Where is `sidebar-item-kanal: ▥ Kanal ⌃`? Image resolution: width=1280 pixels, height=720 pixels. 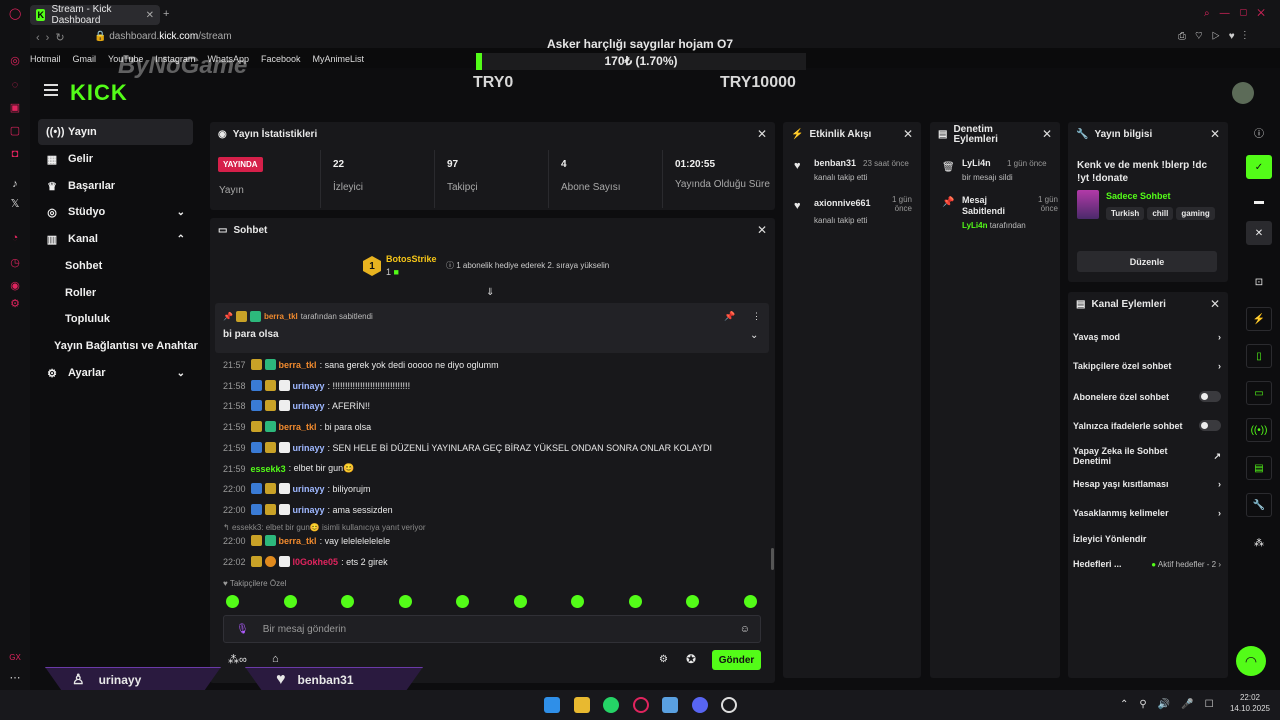
sidebar-item-kanal: ▥ Kanal ⌃ is located at coordinates (115, 239).